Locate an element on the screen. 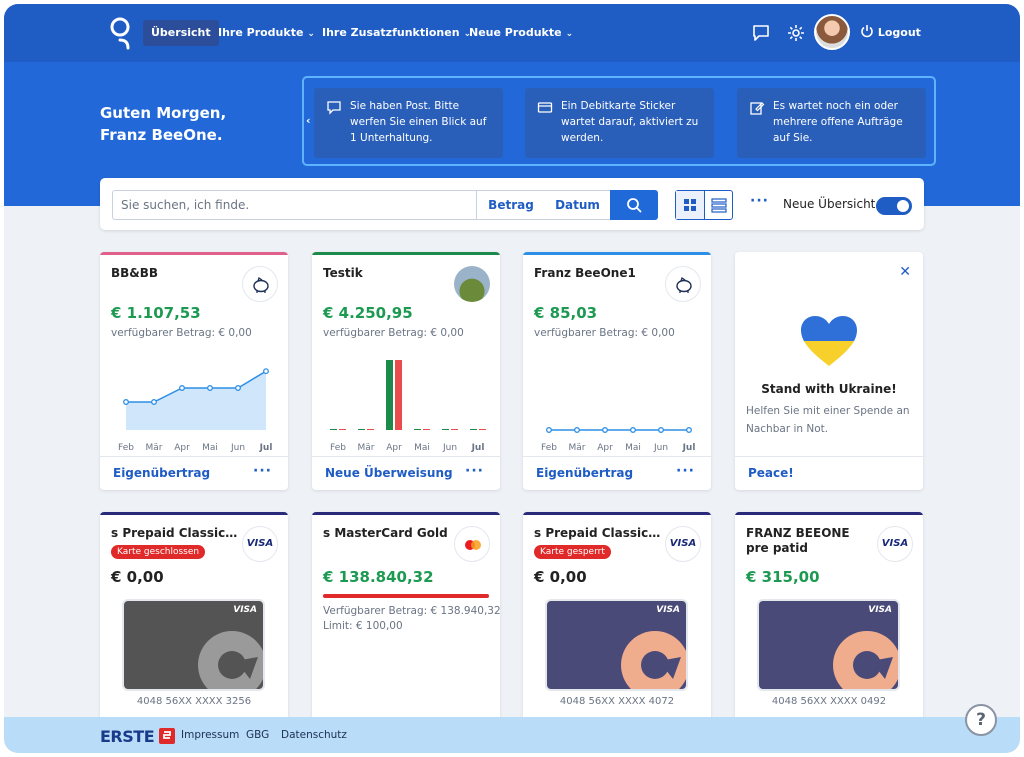 This screenshot has height=757, width=1024. chat-icon is located at coordinates (761, 33).